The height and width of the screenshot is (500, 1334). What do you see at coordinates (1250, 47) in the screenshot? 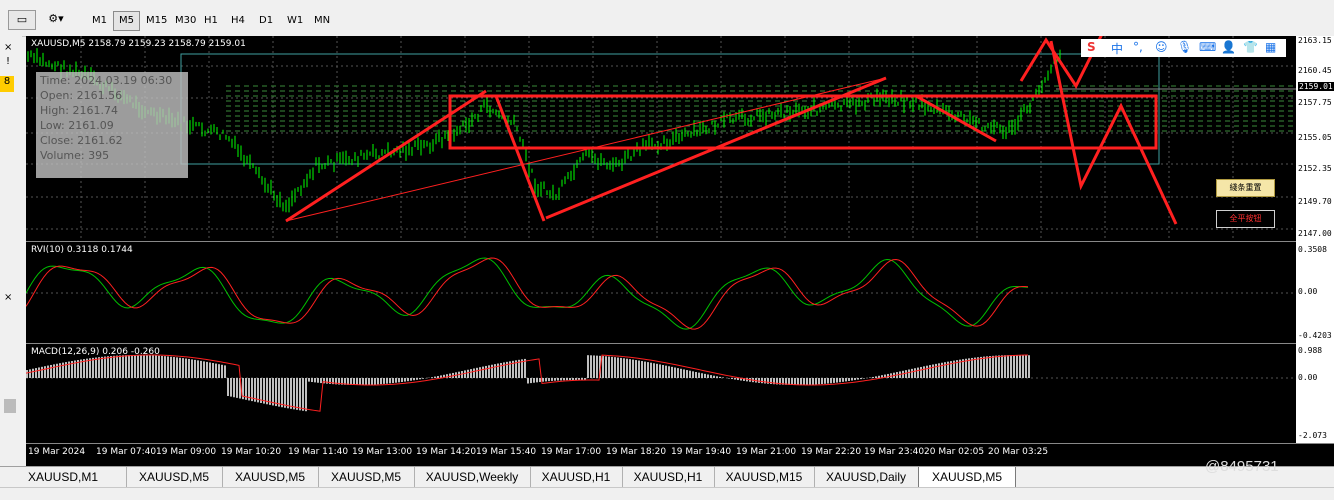
I see `skin-icon: 👕` at bounding box center [1250, 47].